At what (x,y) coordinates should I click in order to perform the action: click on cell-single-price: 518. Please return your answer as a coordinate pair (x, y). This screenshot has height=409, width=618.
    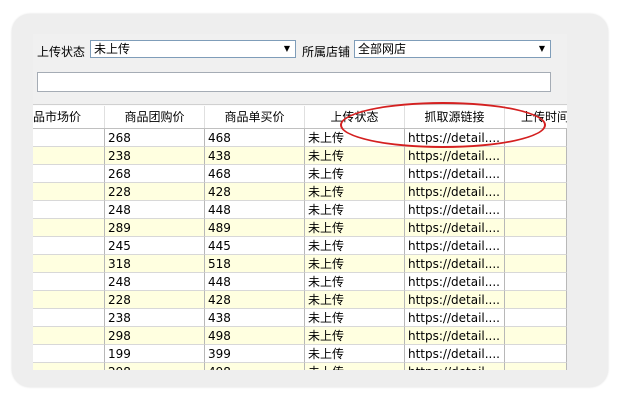
    Looking at the image, I should click on (255, 264).